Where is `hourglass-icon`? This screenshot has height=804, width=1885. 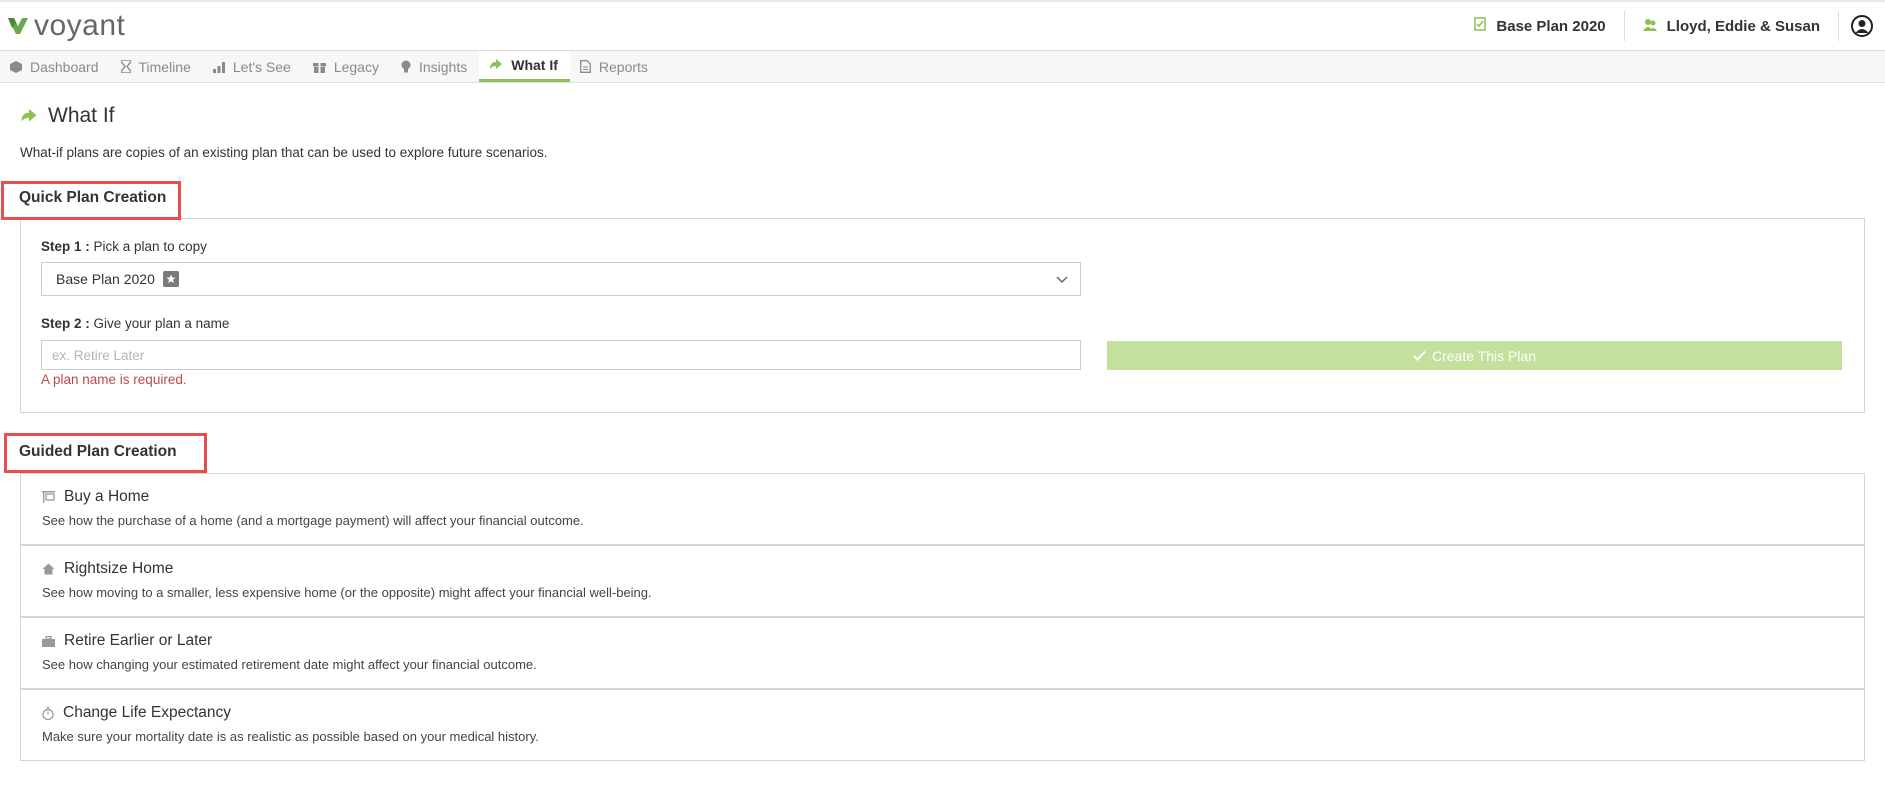 hourglass-icon is located at coordinates (125, 66).